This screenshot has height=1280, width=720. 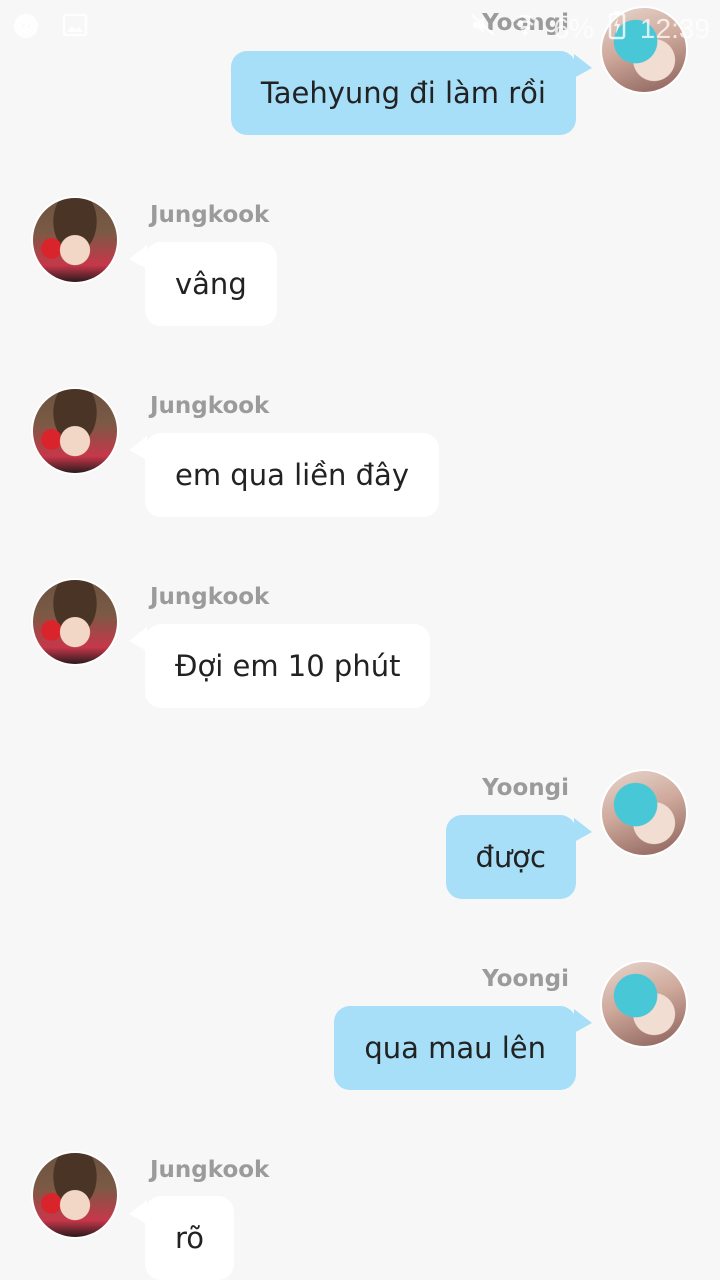 What do you see at coordinates (674, 28) in the screenshot?
I see `status-time: 12:39` at bounding box center [674, 28].